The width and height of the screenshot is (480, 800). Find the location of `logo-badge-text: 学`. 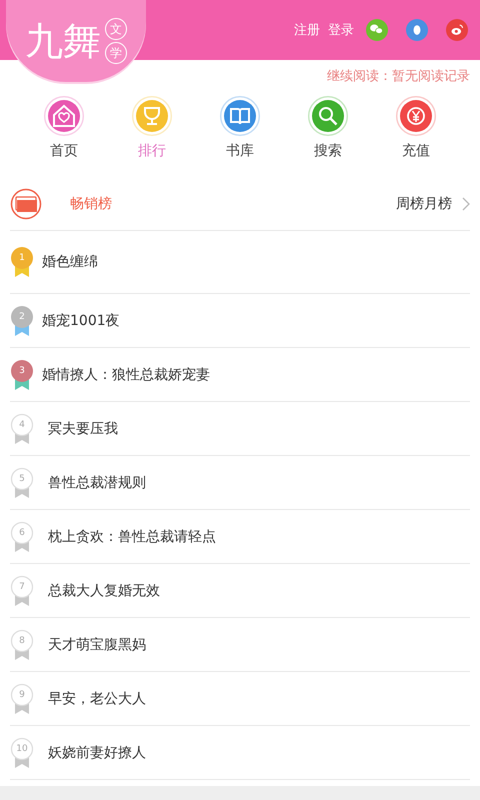

logo-badge-text: 学 is located at coordinates (116, 53).